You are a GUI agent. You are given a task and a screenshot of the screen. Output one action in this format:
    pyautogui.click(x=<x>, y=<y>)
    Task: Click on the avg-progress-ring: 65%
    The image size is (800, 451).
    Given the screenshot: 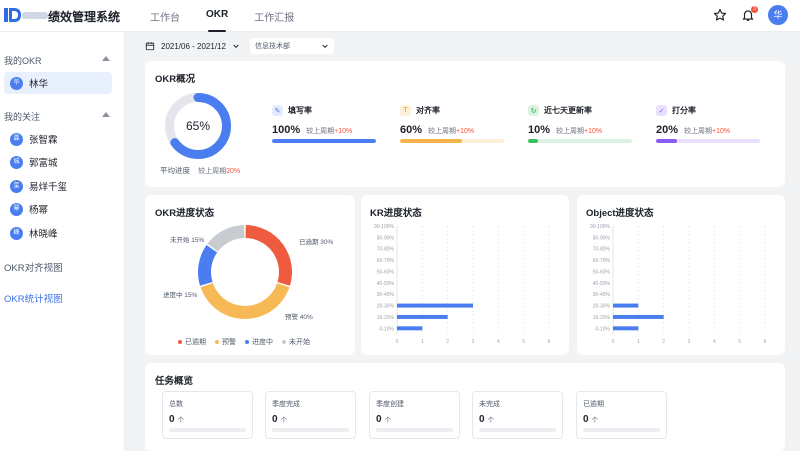 What is the action you would take?
    pyautogui.click(x=198, y=126)
    